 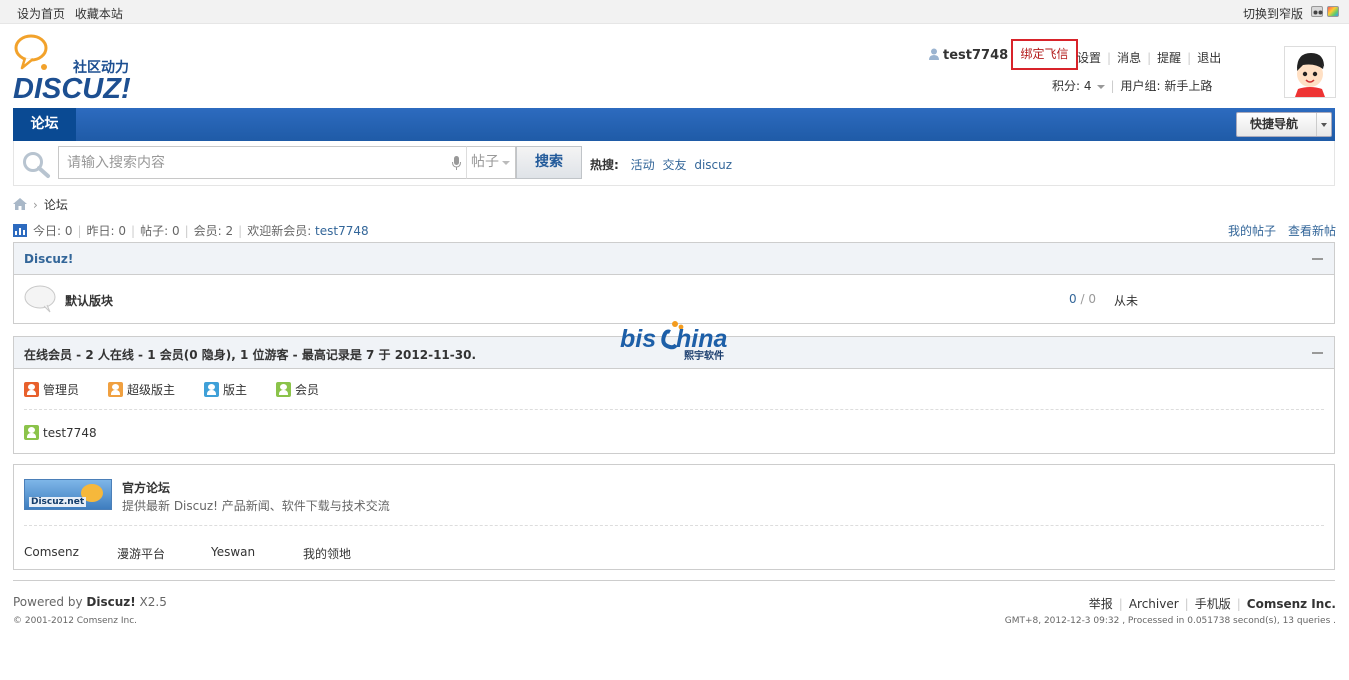 What do you see at coordinates (56, 205) in the screenshot?
I see `breadcrumb-current: 论坛` at bounding box center [56, 205].